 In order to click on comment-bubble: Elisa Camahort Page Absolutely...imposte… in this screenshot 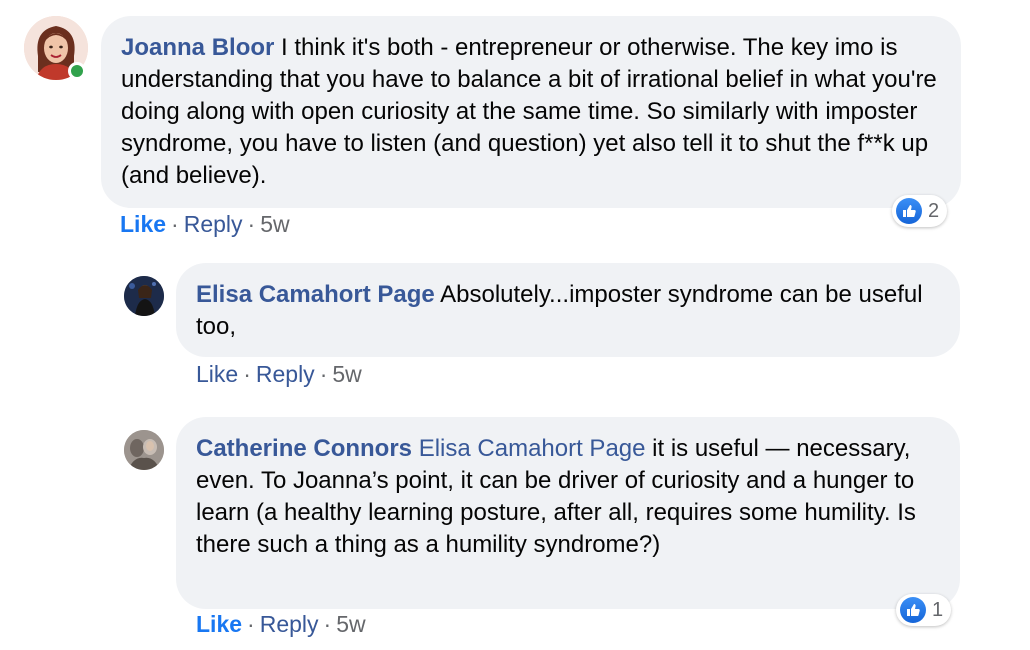, I will do `click(568, 310)`.